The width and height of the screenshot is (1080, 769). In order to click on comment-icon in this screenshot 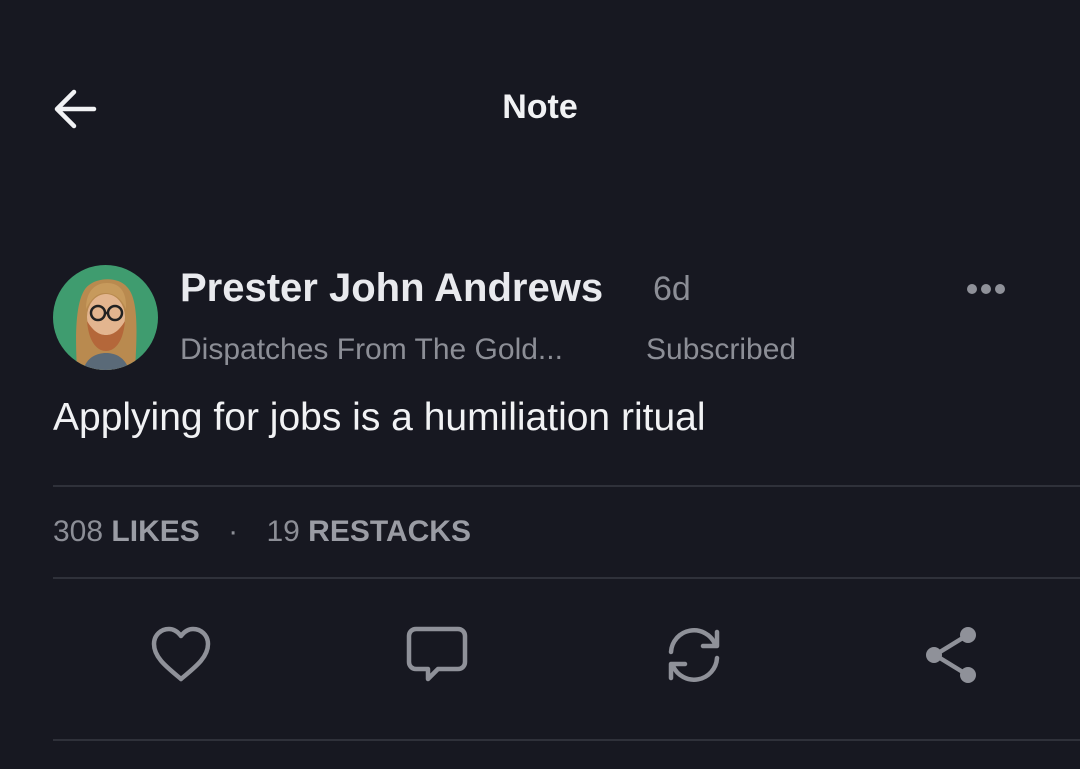, I will do `click(437, 654)`.